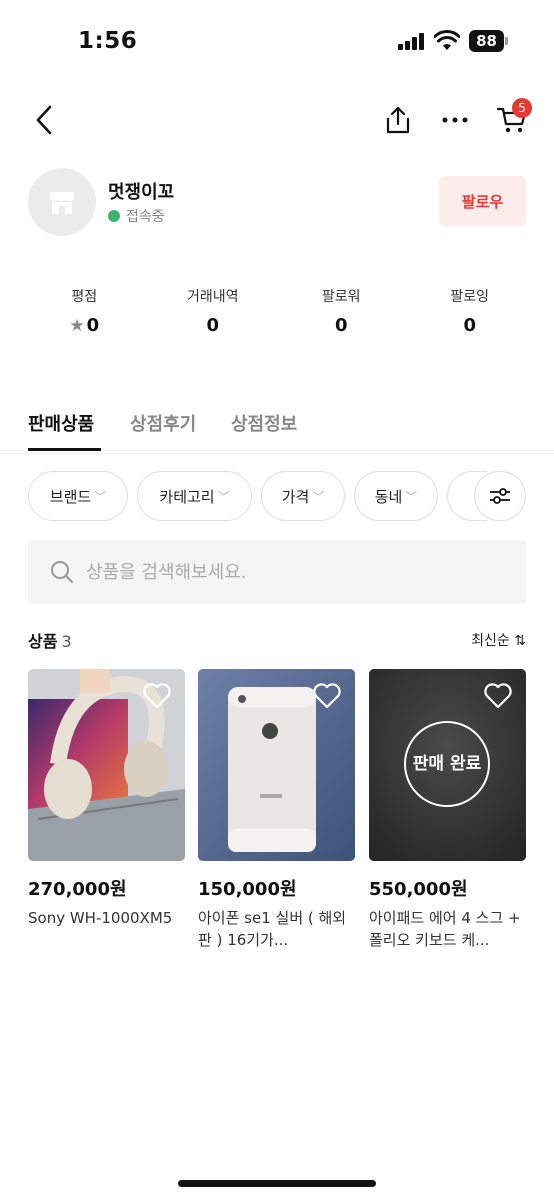  I want to click on wifi-icon, so click(447, 40).